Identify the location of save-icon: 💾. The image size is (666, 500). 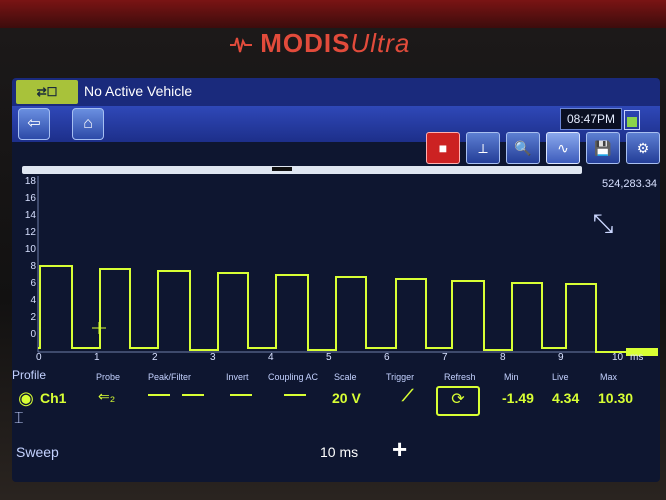
(603, 148).